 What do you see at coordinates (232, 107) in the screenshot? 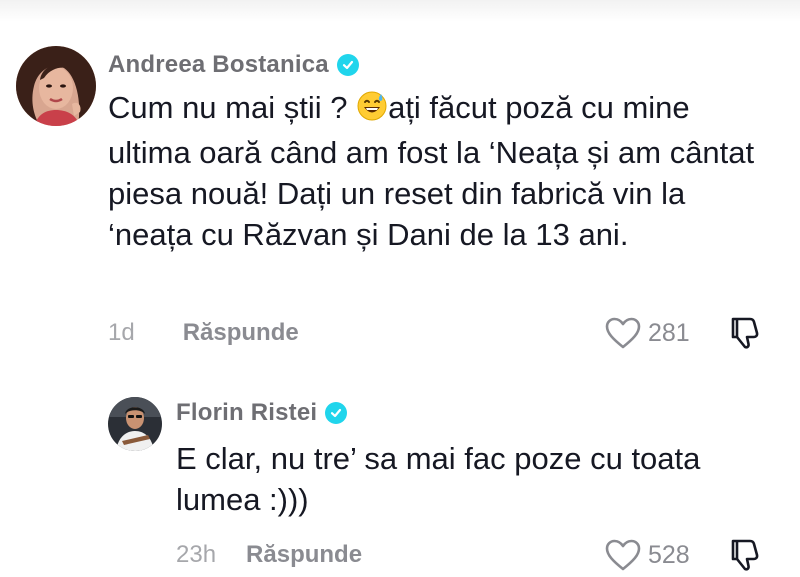
I see `comment-text-part1: Cum nu mai știi ?` at bounding box center [232, 107].